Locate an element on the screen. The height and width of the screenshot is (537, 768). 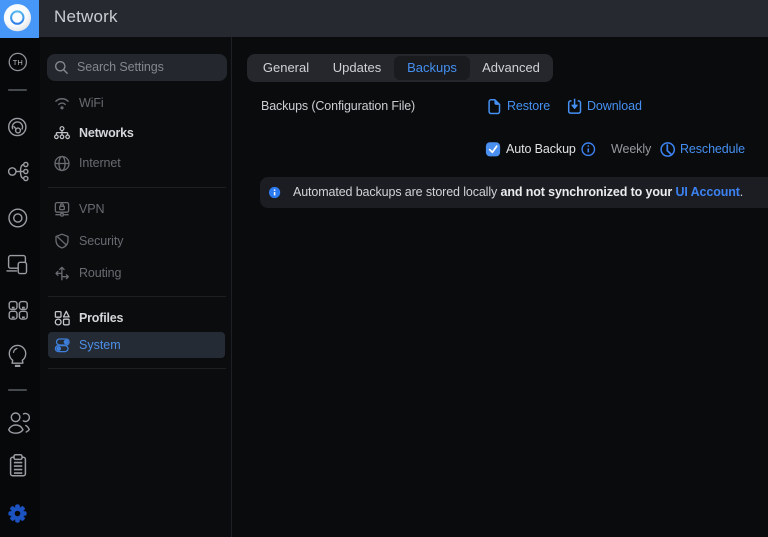
svg-text: TH is located at coordinates (18, 62).